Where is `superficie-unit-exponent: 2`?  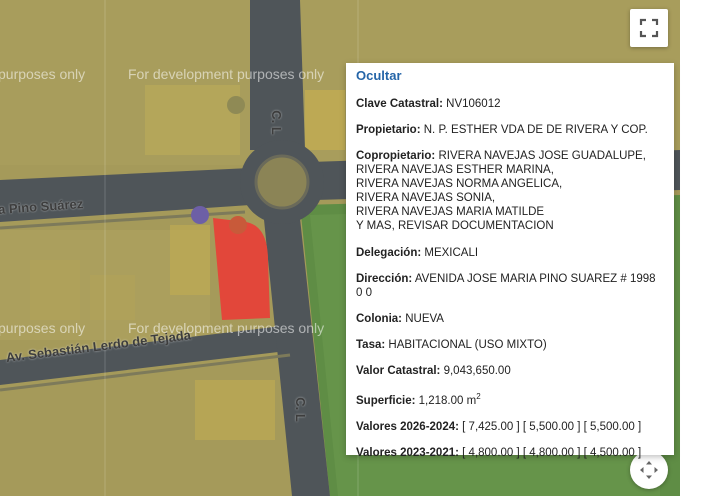 superficie-unit-exponent: 2 is located at coordinates (478, 396).